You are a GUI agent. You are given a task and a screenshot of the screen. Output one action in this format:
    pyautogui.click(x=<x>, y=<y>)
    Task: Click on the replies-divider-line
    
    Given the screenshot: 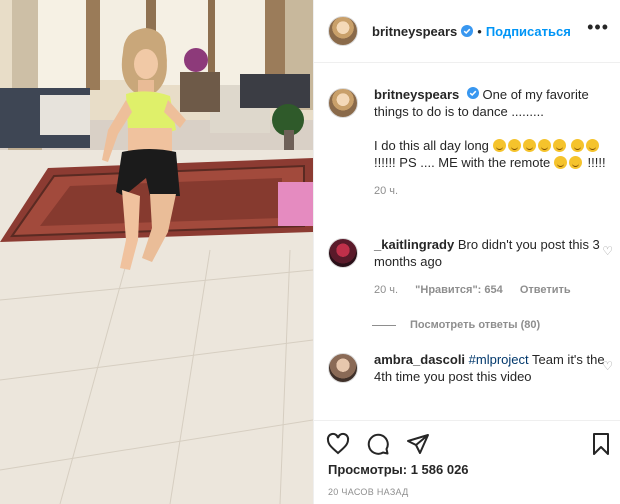 What is the action you would take?
    pyautogui.click(x=384, y=325)
    